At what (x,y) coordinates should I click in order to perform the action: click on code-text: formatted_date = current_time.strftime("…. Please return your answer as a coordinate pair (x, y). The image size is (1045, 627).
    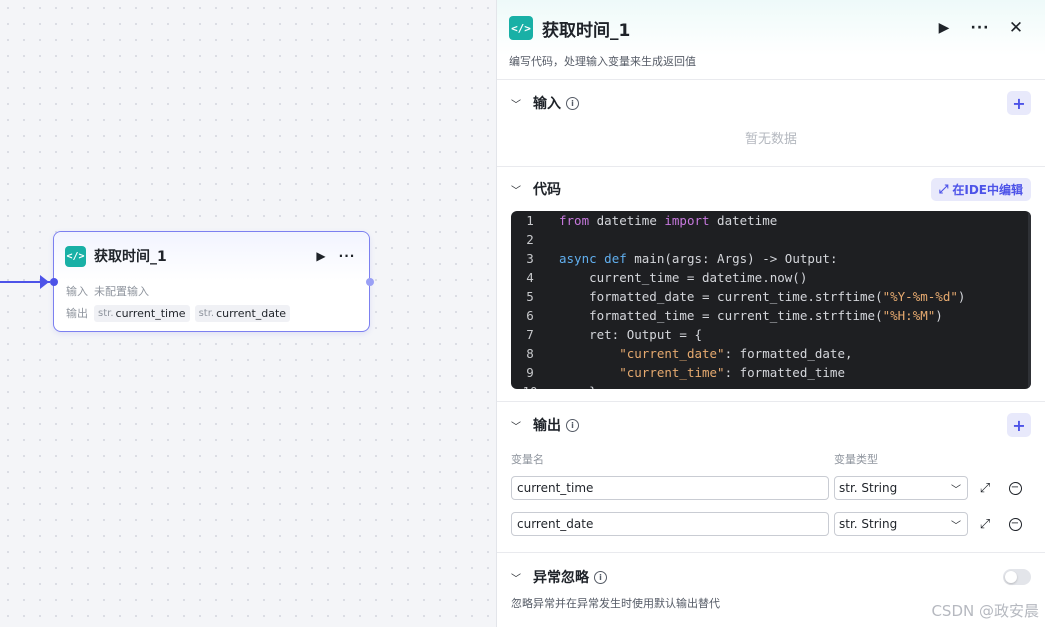
    Looking at the image, I should click on (762, 296).